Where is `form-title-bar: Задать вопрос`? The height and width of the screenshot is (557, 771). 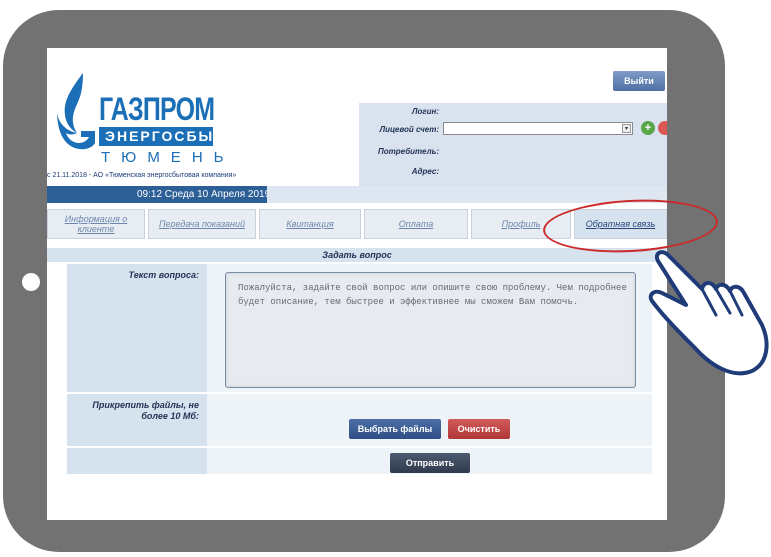
form-title-bar: Задать вопрос is located at coordinates (357, 255).